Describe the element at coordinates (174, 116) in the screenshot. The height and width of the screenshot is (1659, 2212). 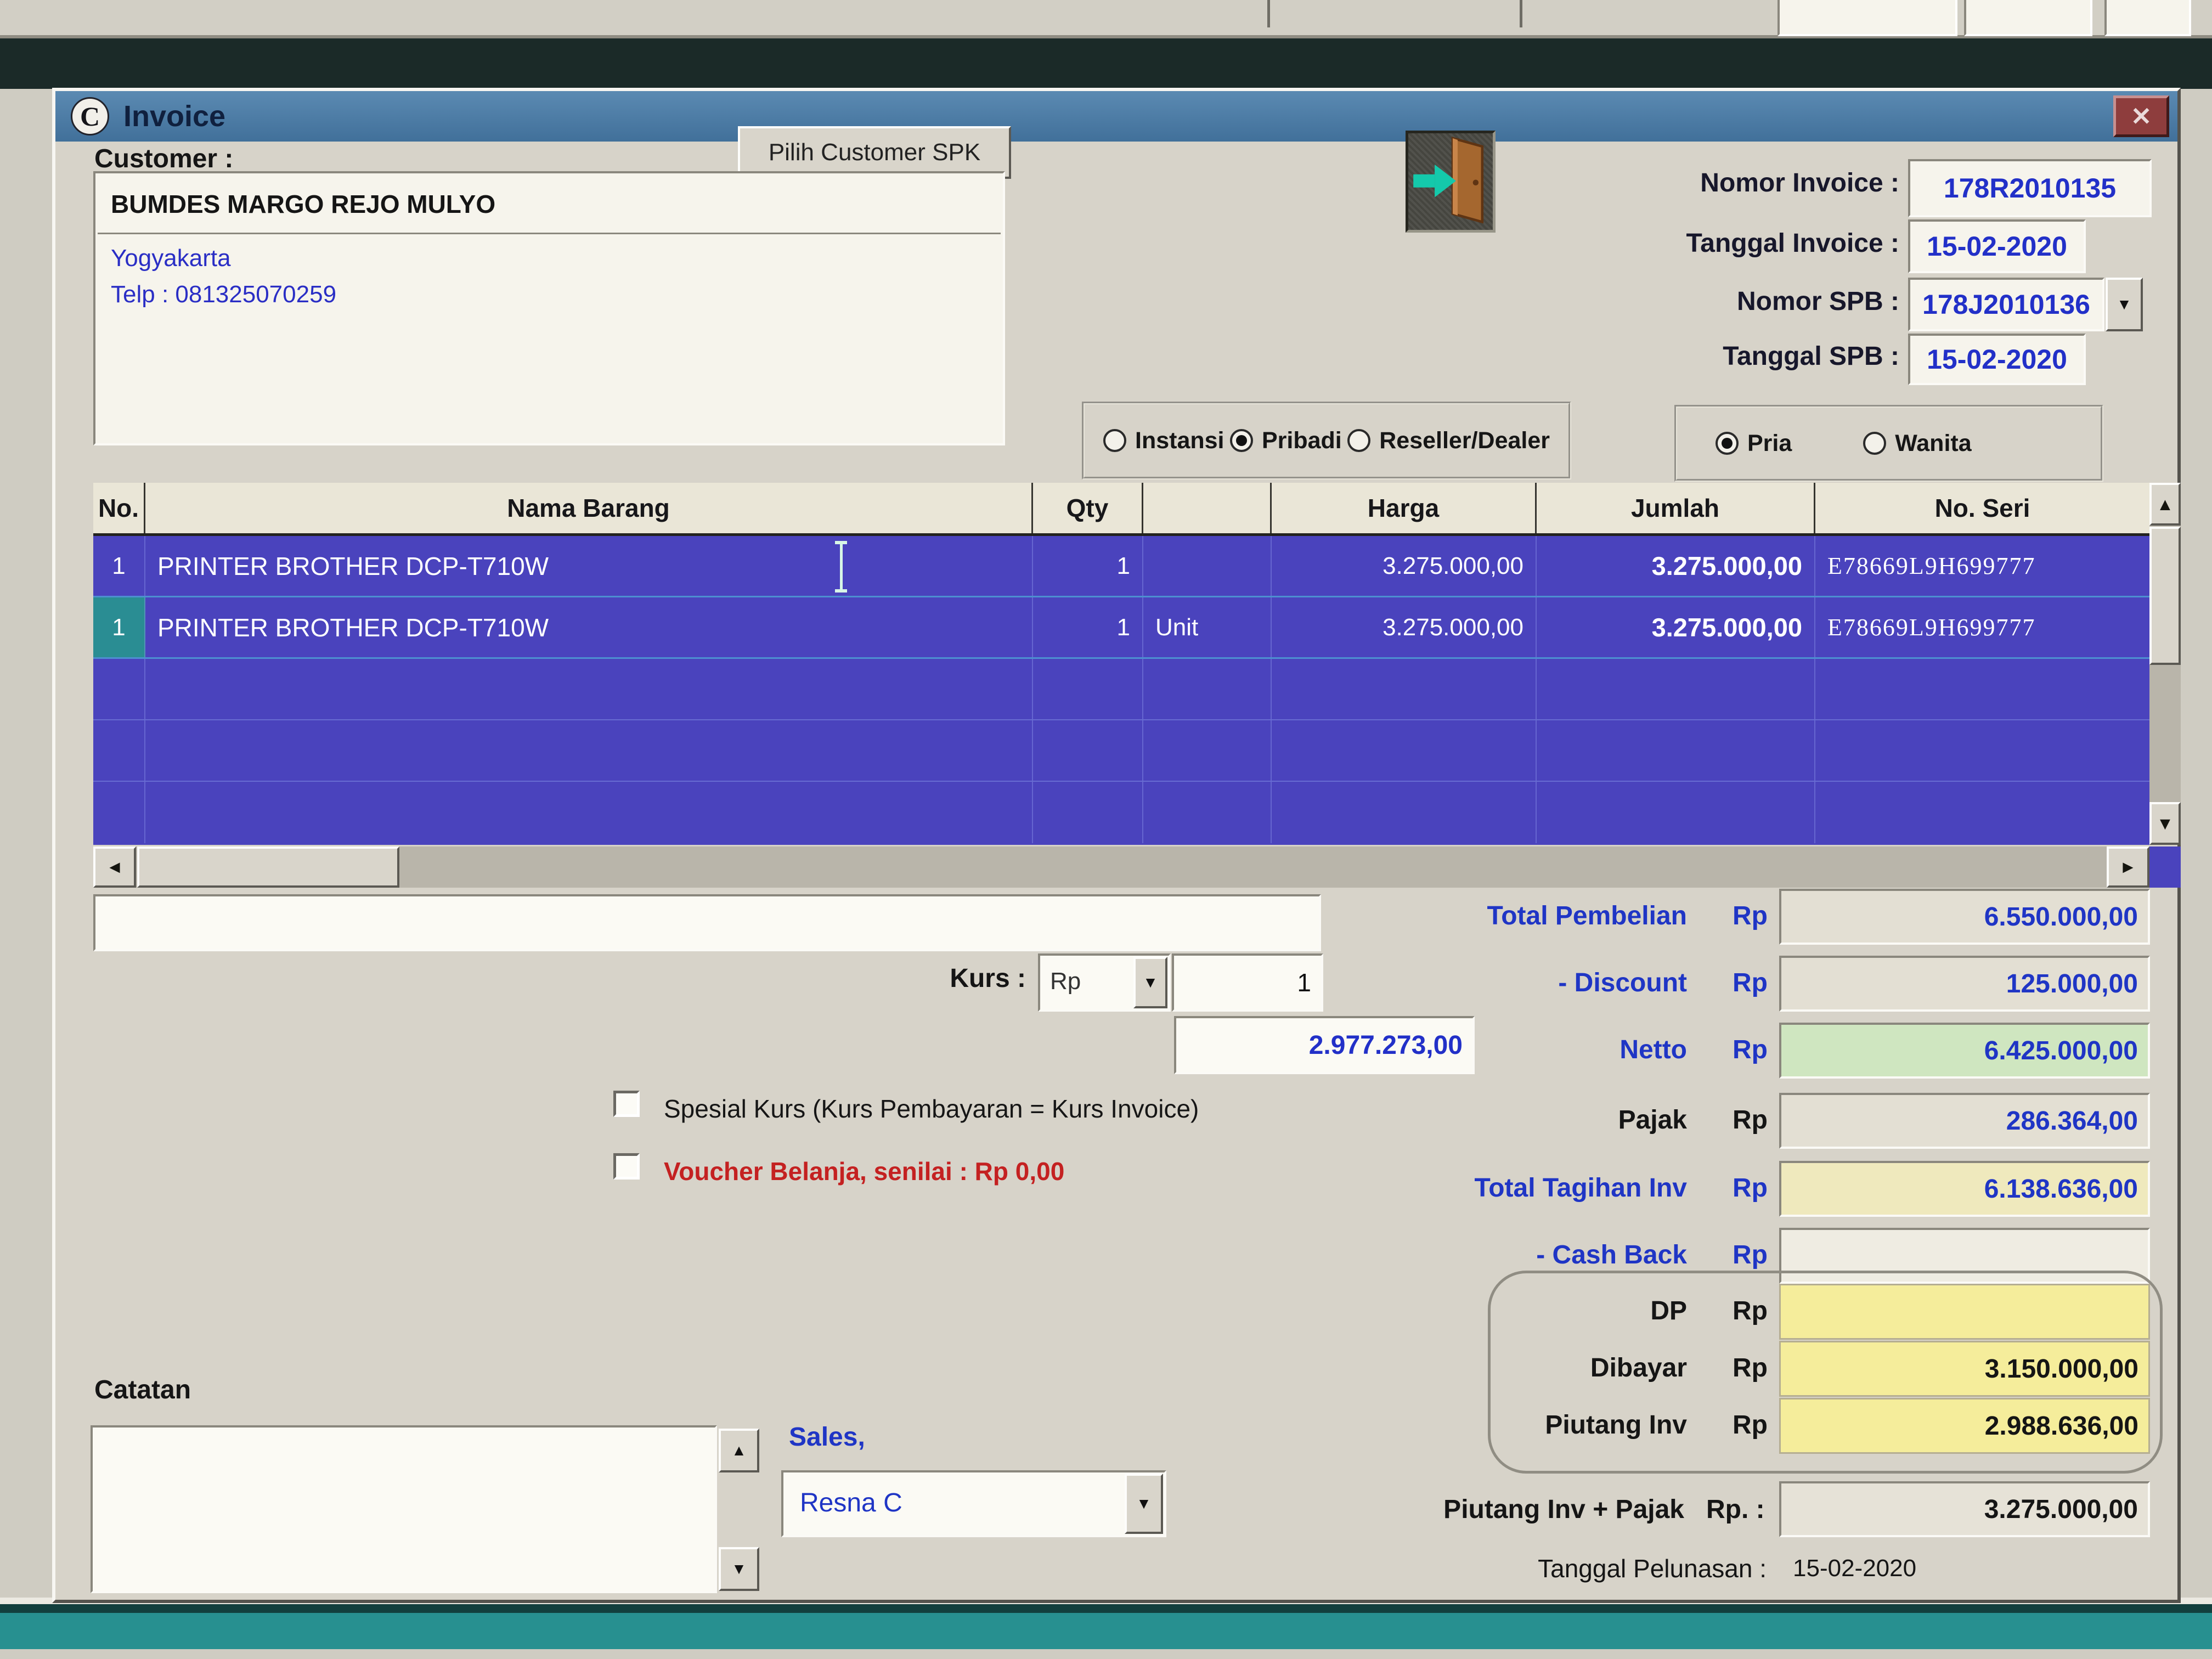
I see `window-title: Invoice` at that location.